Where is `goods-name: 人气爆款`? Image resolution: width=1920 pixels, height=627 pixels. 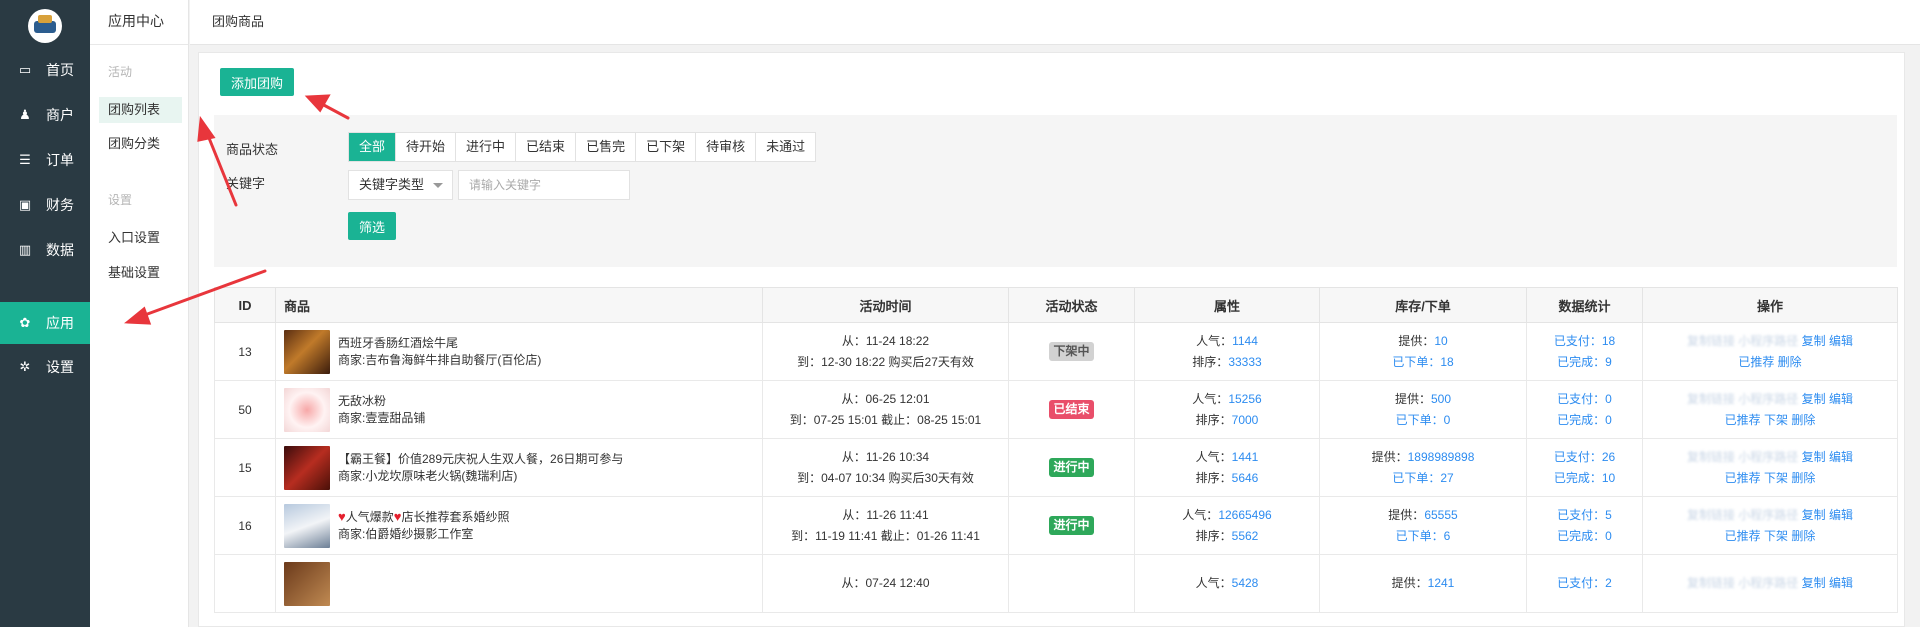
goods-name: 人气爆款 is located at coordinates (369, 517).